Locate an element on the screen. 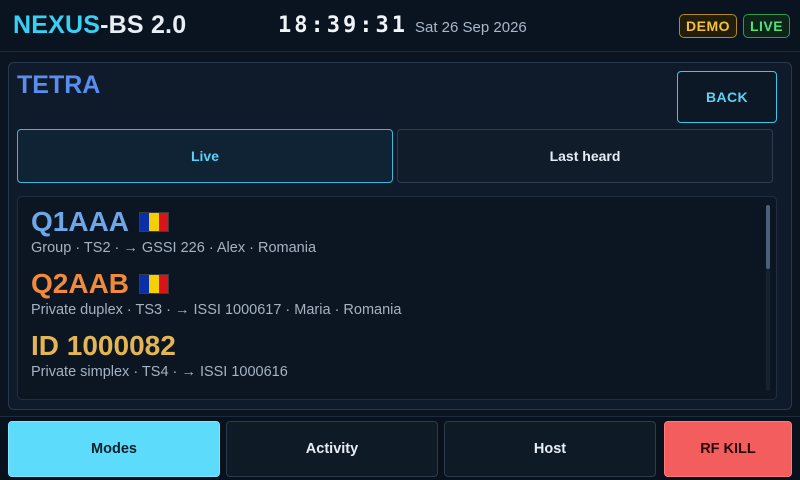 The image size is (800, 480). date: Sat 26 Sep 2026 is located at coordinates (471, 27).